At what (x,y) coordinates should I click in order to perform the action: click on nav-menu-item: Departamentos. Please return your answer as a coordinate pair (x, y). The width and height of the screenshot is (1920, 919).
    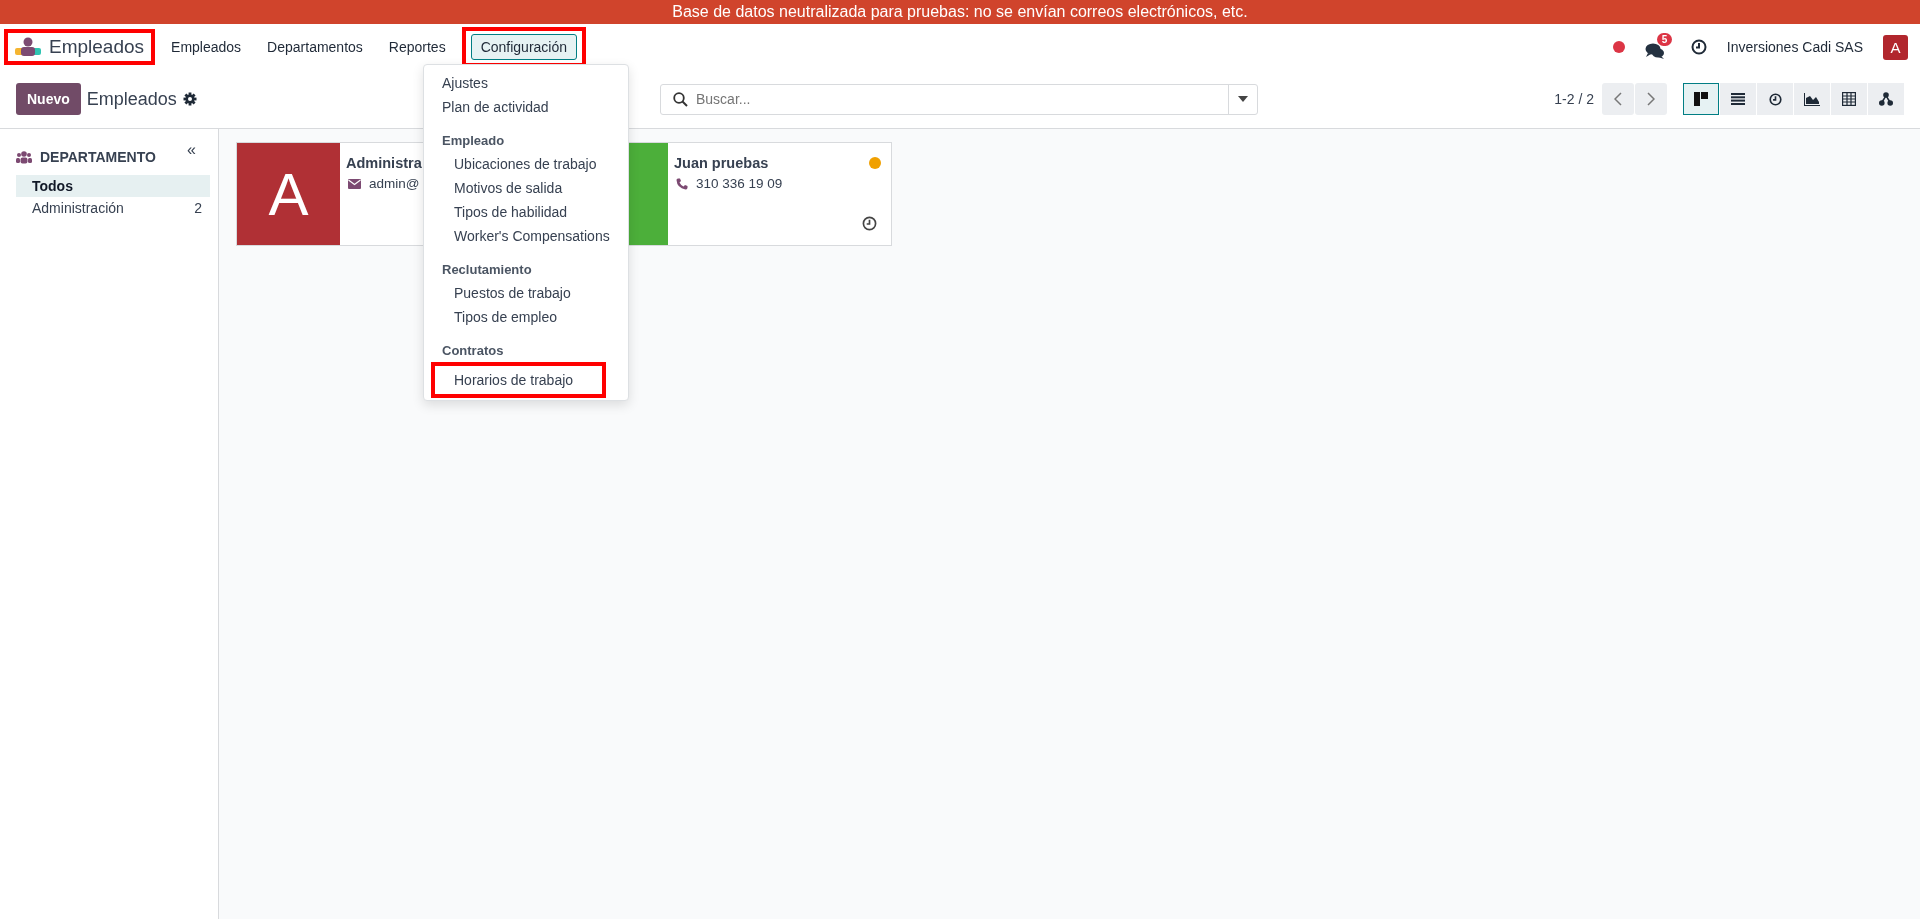
    Looking at the image, I should click on (315, 47).